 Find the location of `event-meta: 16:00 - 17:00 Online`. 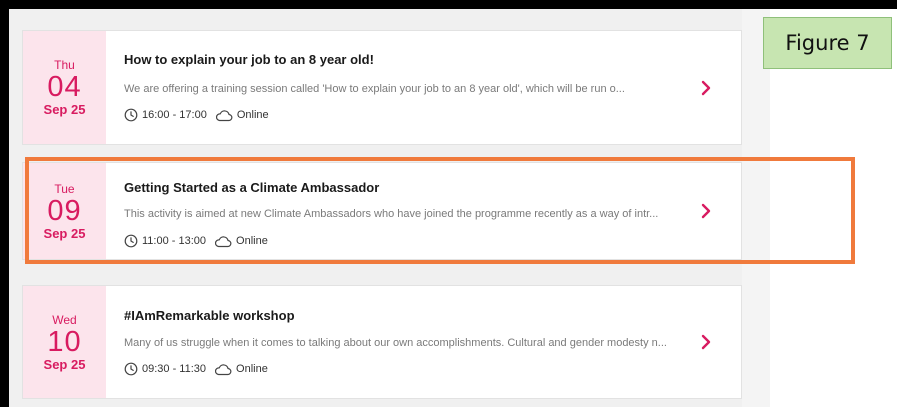

event-meta: 16:00 - 17:00 Online is located at coordinates (196, 115).